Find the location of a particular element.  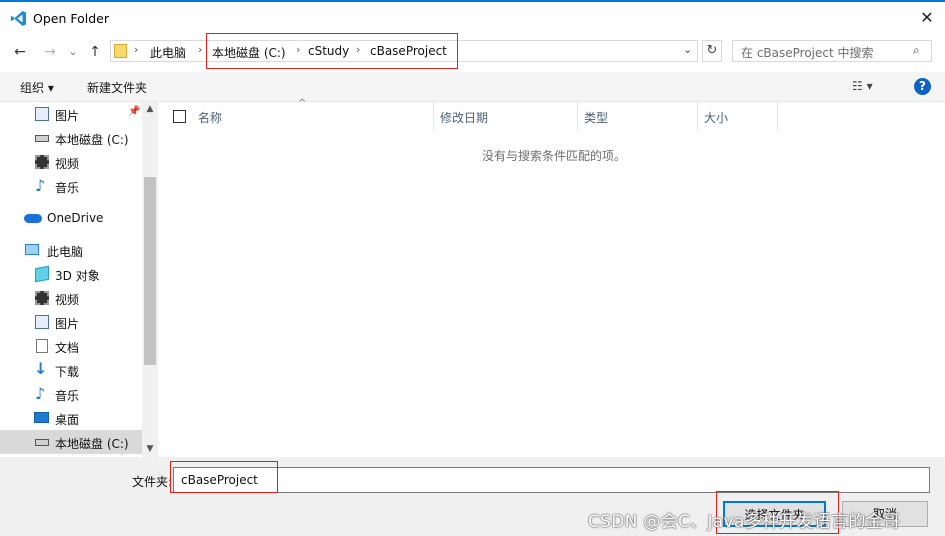

vscode-icon is located at coordinates (18, 18).